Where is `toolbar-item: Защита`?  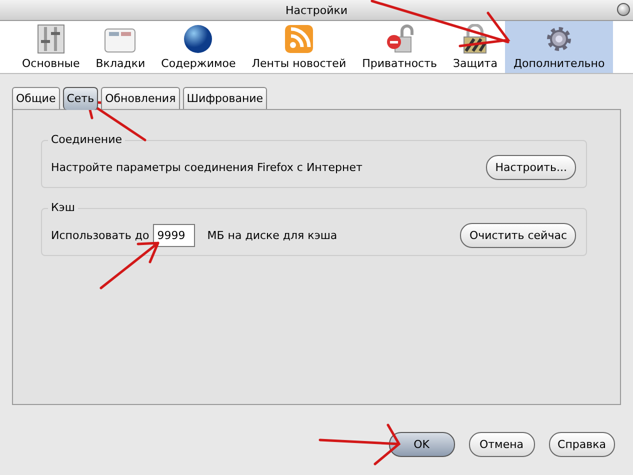
toolbar-item: Защита is located at coordinates (475, 47).